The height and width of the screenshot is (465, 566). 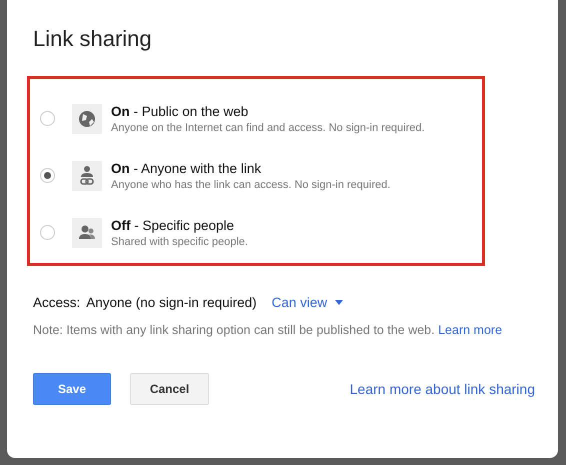 I want to click on learn-more-link: Learn more, so click(x=470, y=330).